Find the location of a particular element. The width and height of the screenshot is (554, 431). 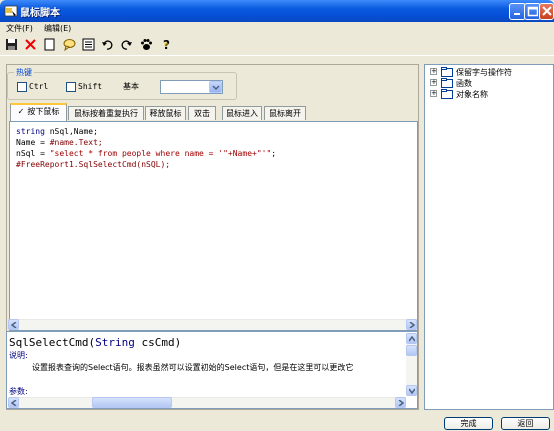

folder-open-icon is located at coordinates (447, 72).